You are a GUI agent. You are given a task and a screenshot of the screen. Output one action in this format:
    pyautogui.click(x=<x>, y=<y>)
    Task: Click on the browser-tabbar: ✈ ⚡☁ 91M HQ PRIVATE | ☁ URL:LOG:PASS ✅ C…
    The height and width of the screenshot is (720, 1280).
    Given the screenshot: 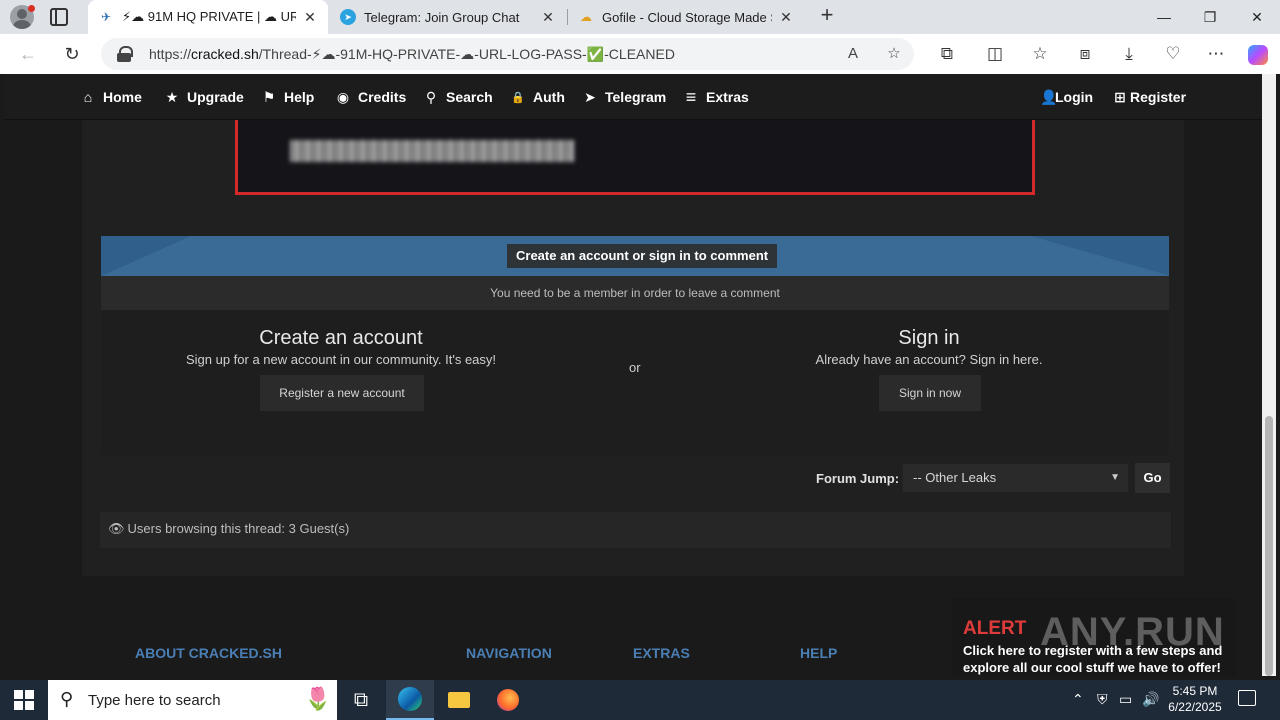 What is the action you would take?
    pyautogui.click(x=640, y=17)
    